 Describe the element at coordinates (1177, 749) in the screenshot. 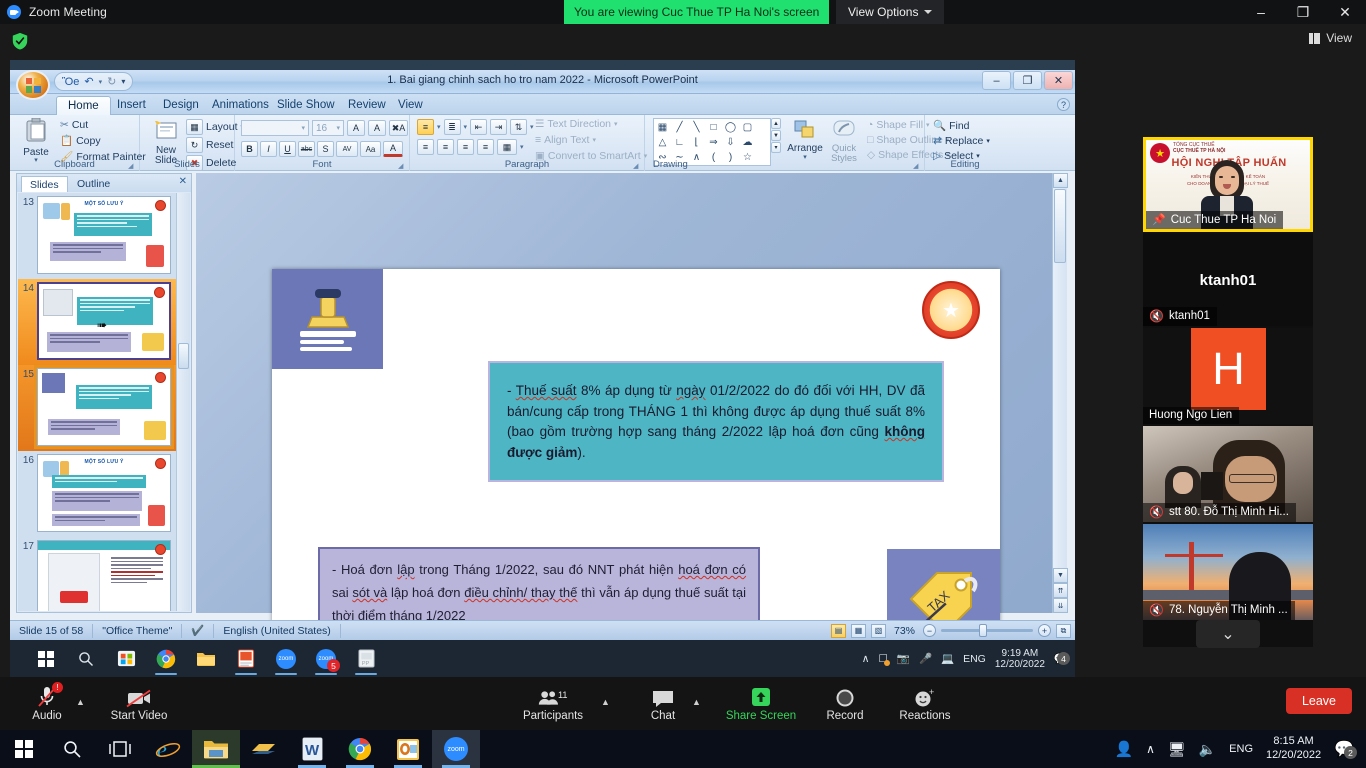

I see `network-icon: 🖥` at that location.